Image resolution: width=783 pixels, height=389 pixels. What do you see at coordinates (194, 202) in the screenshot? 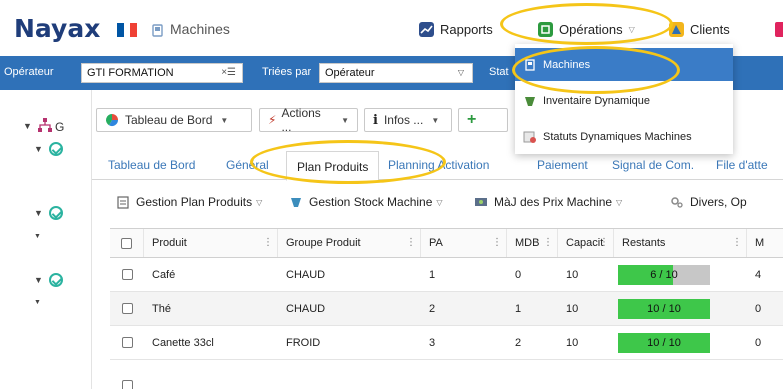
I see `gestion-plan-produits-label: Gestion Plan Produits` at bounding box center [194, 202].